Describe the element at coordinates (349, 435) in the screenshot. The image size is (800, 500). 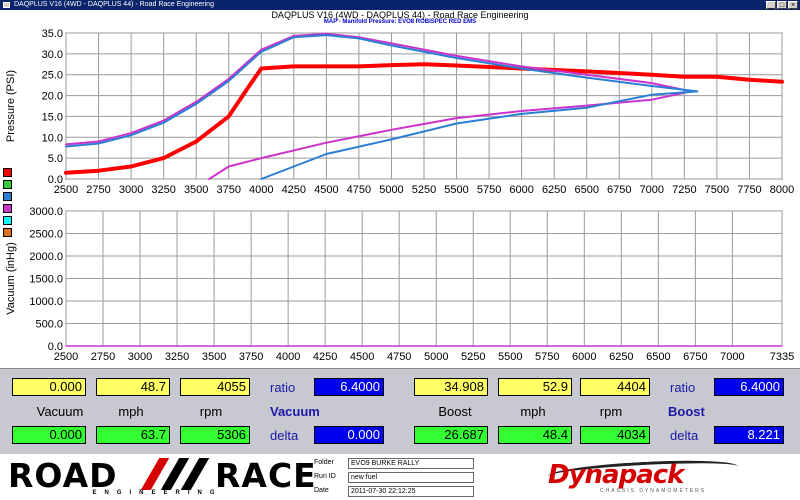
I see `vacuum-delta-value: 0.000` at that location.